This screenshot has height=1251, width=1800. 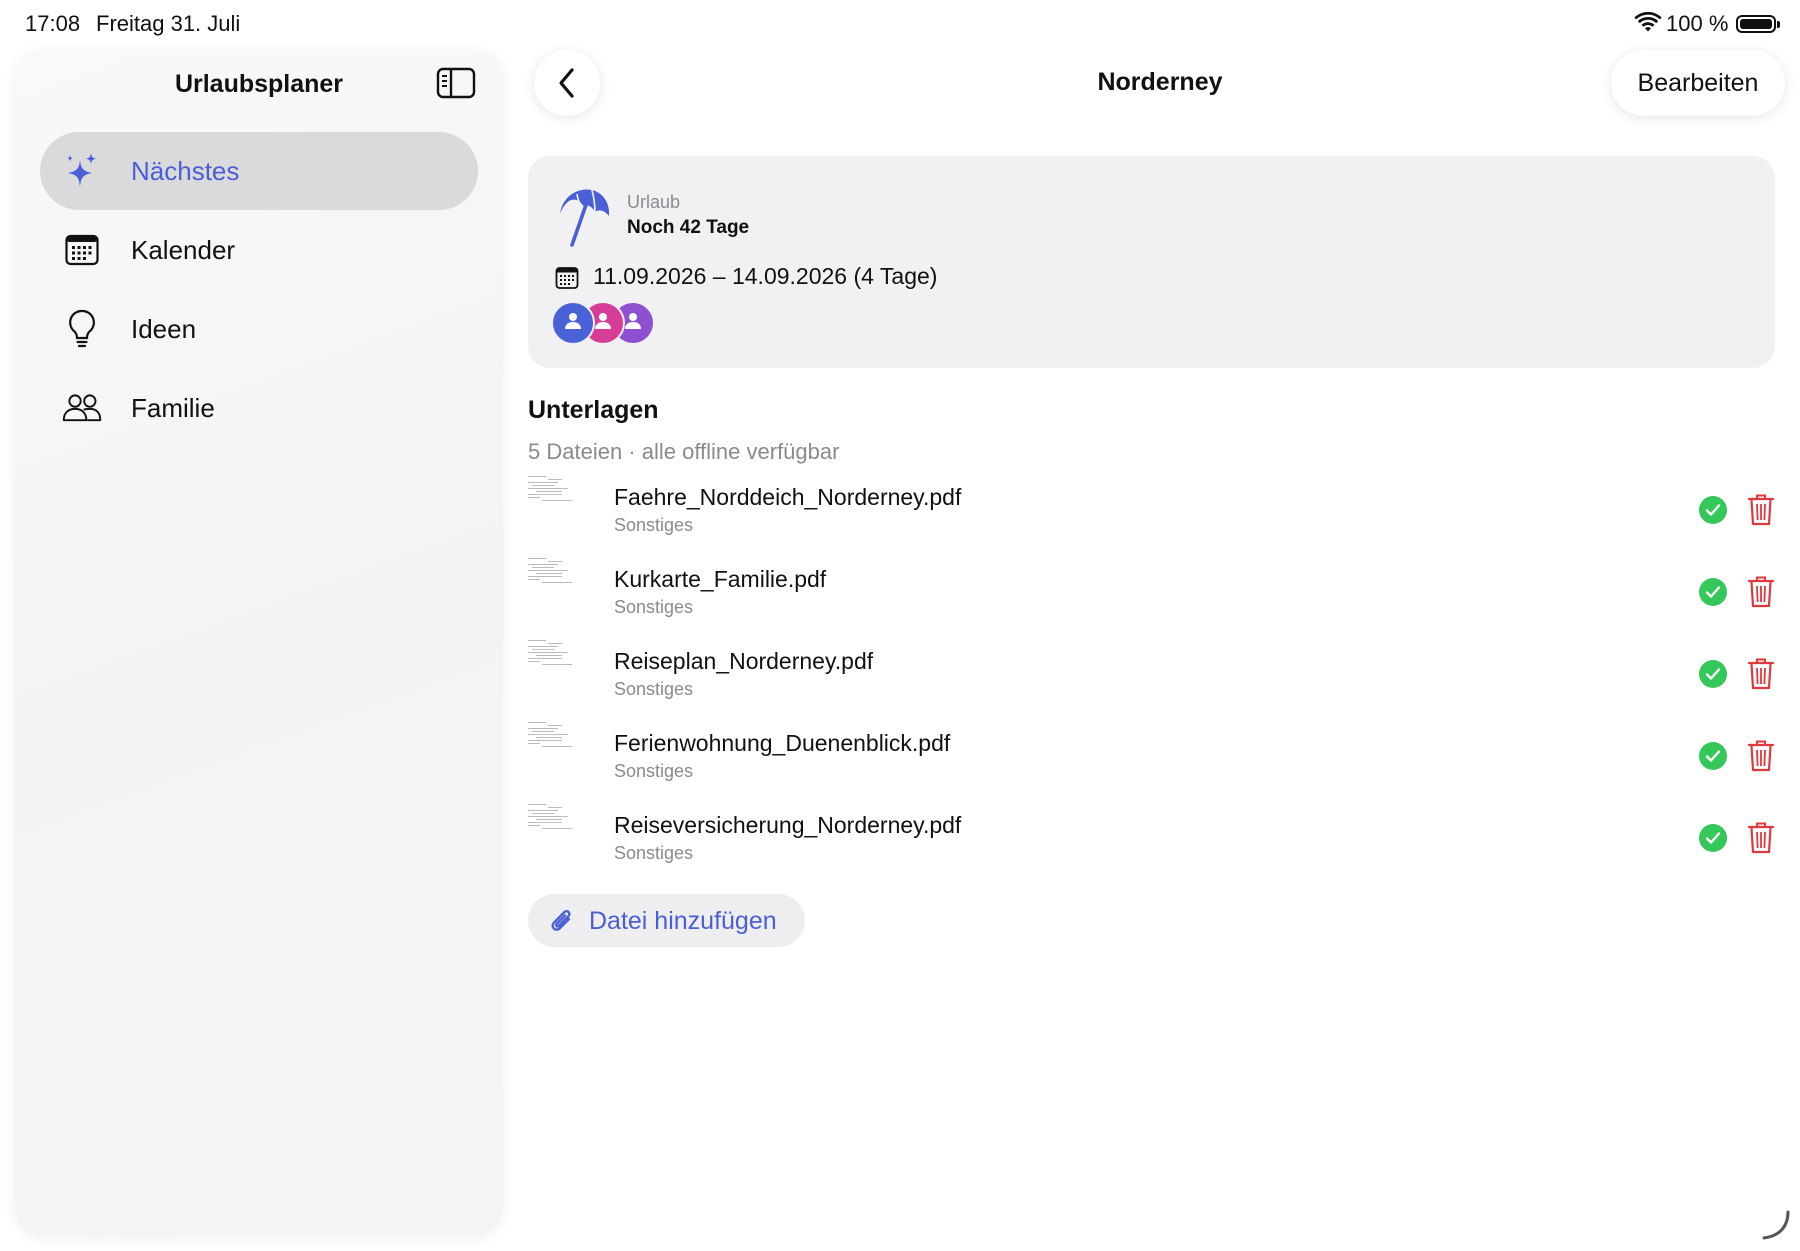 What do you see at coordinates (788, 825) in the screenshot?
I see `document-name: Reiseversicherung_Norderney.pdf` at bounding box center [788, 825].